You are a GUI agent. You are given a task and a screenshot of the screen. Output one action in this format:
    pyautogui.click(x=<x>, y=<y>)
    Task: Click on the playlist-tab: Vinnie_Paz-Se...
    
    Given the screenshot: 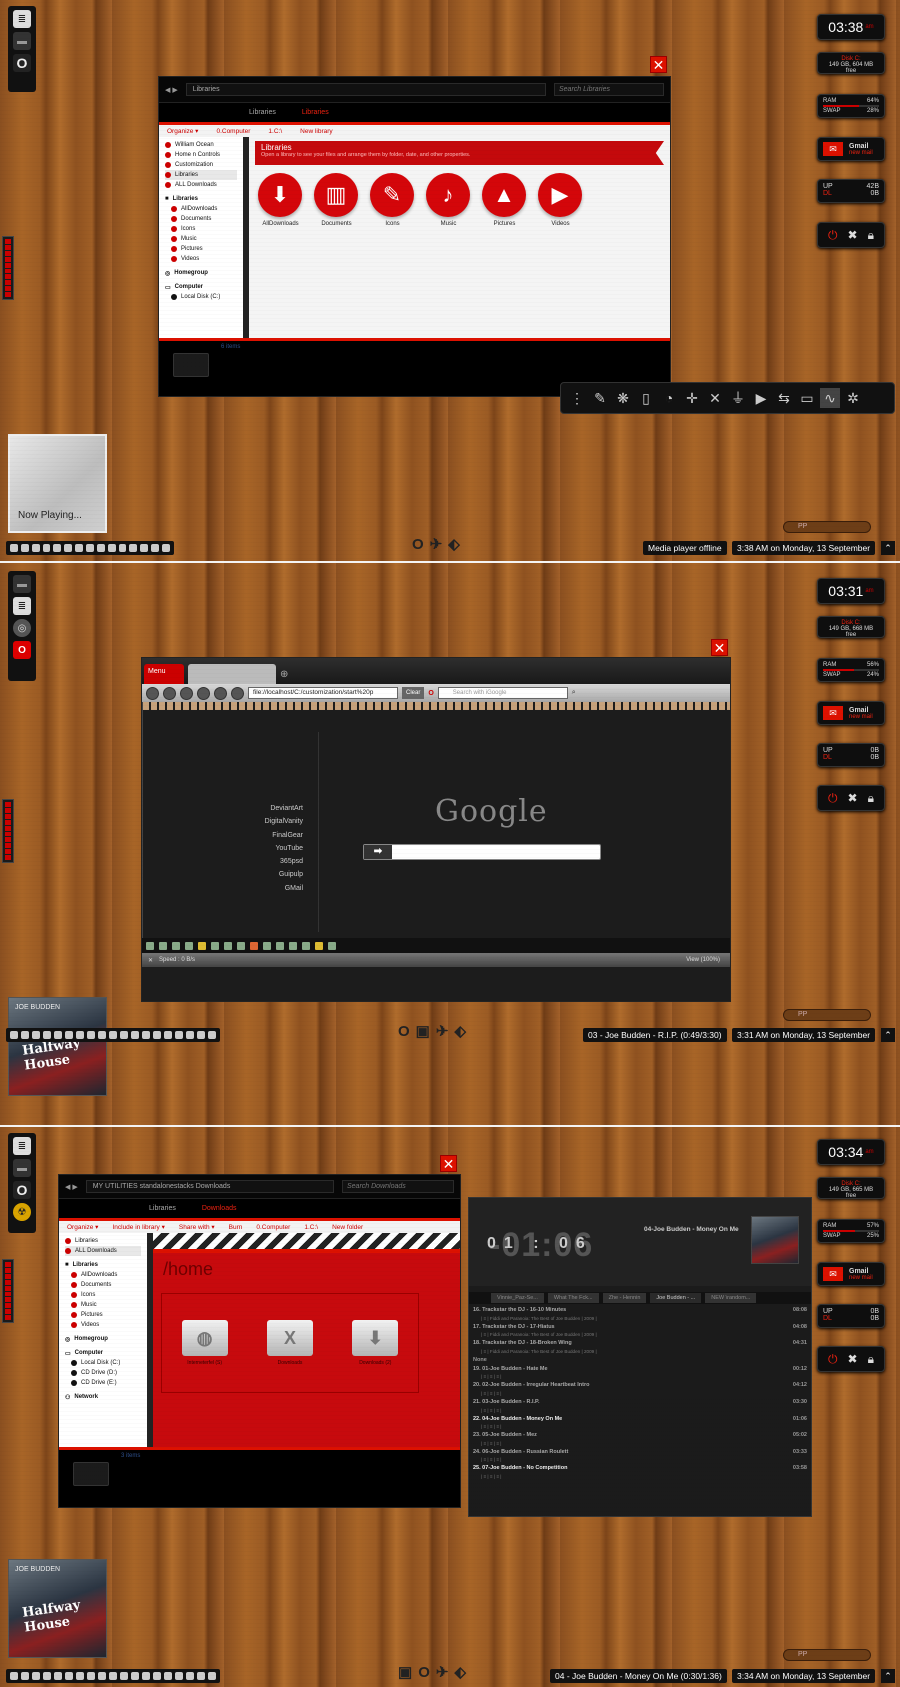 What is the action you would take?
    pyautogui.click(x=517, y=1298)
    